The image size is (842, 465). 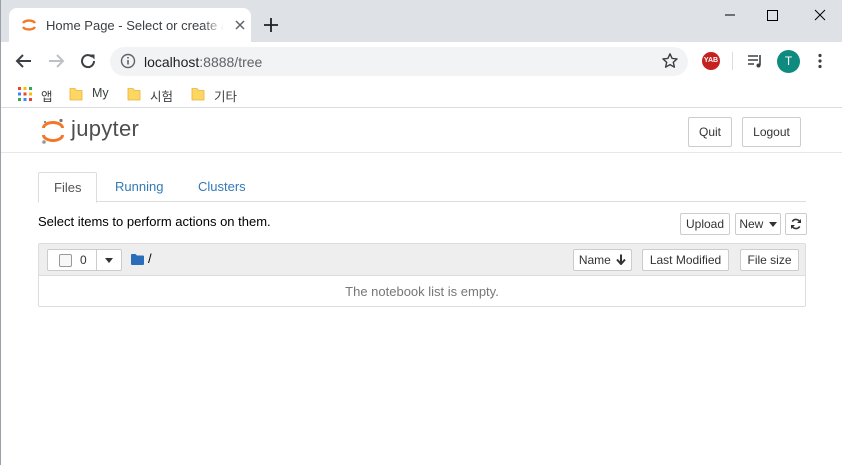 I want to click on arrow-down-icon, so click(x=621, y=260).